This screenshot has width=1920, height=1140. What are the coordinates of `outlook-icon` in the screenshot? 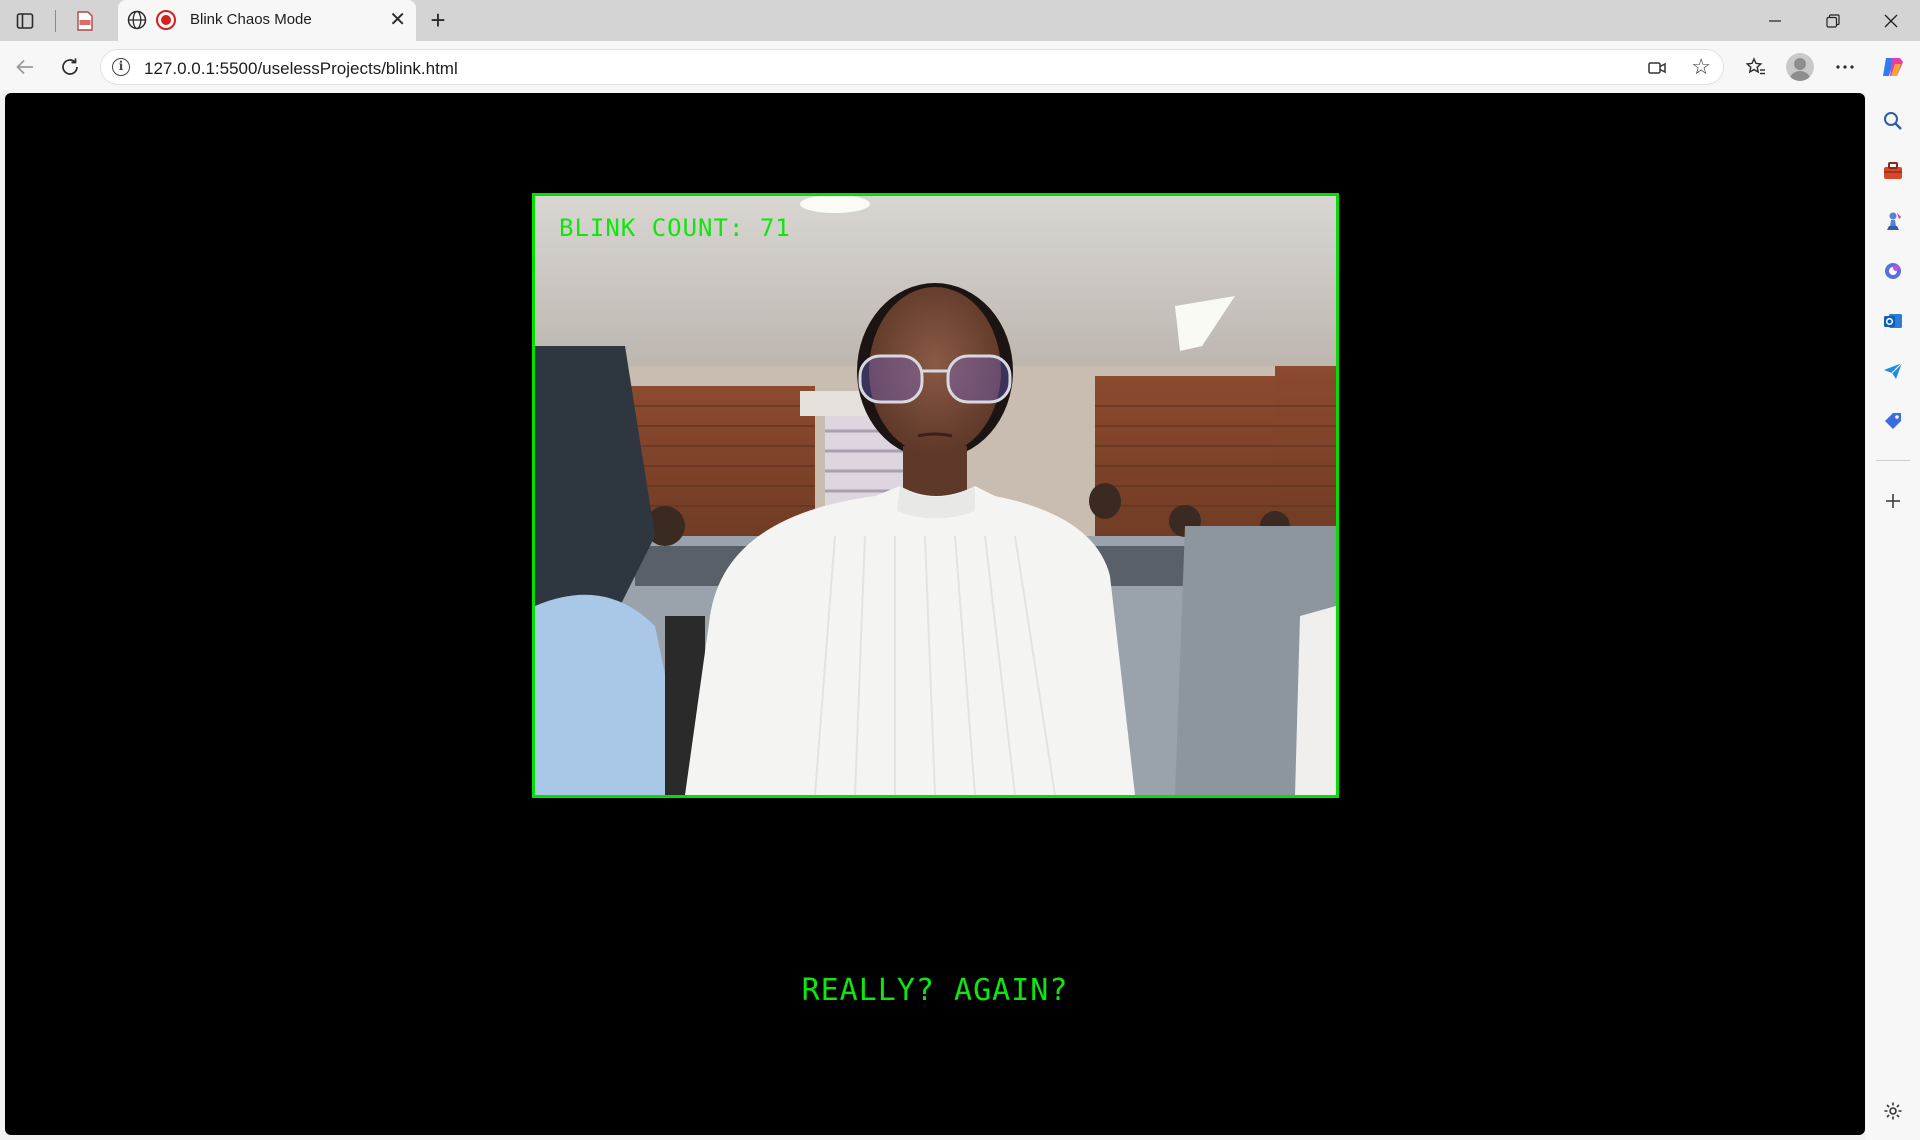 It's located at (1893, 321).